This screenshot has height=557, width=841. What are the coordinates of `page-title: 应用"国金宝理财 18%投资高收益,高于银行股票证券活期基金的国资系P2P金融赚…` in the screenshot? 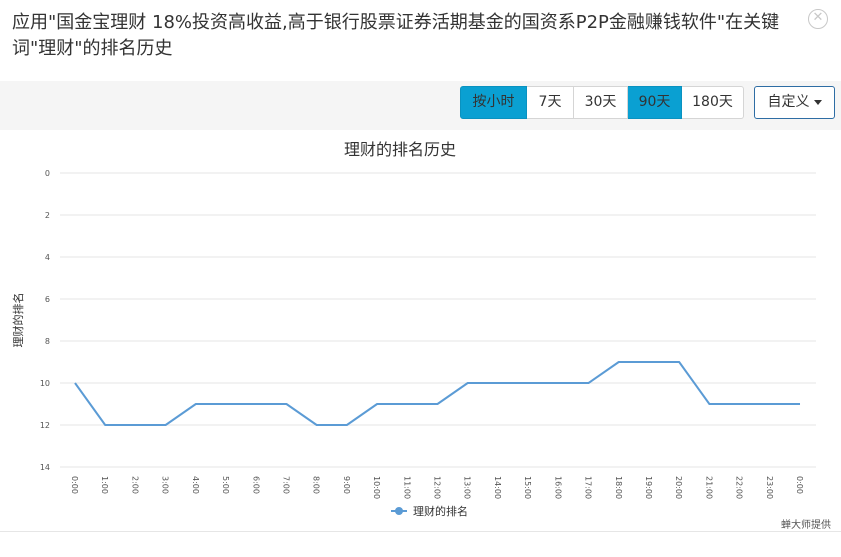 It's located at (396, 35).